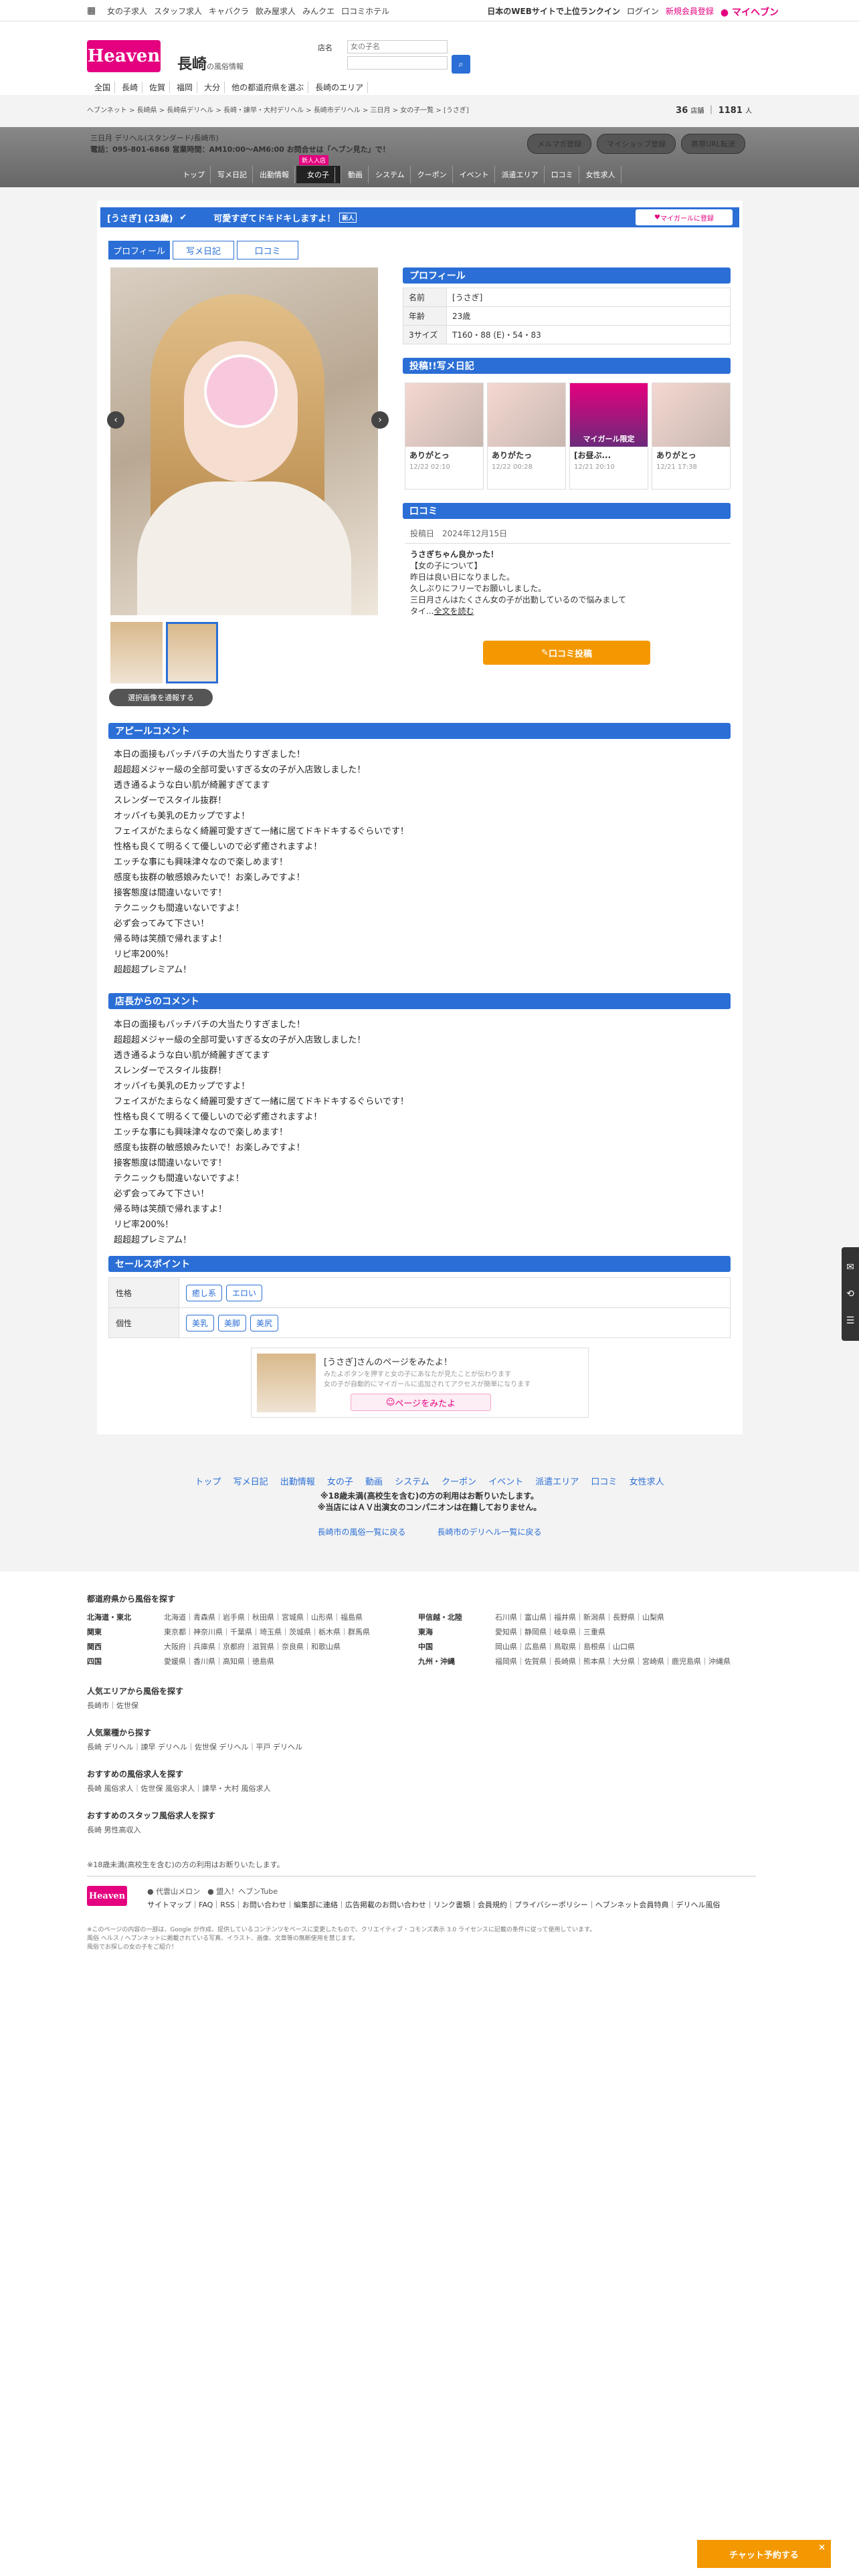 The height and width of the screenshot is (2576, 859). What do you see at coordinates (340, 88) in the screenshot?
I see `region-nav-item: 長崎のエリア` at bounding box center [340, 88].